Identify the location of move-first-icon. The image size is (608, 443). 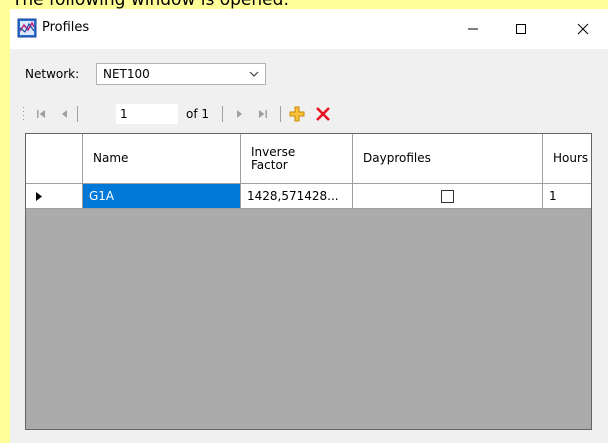
(41, 114).